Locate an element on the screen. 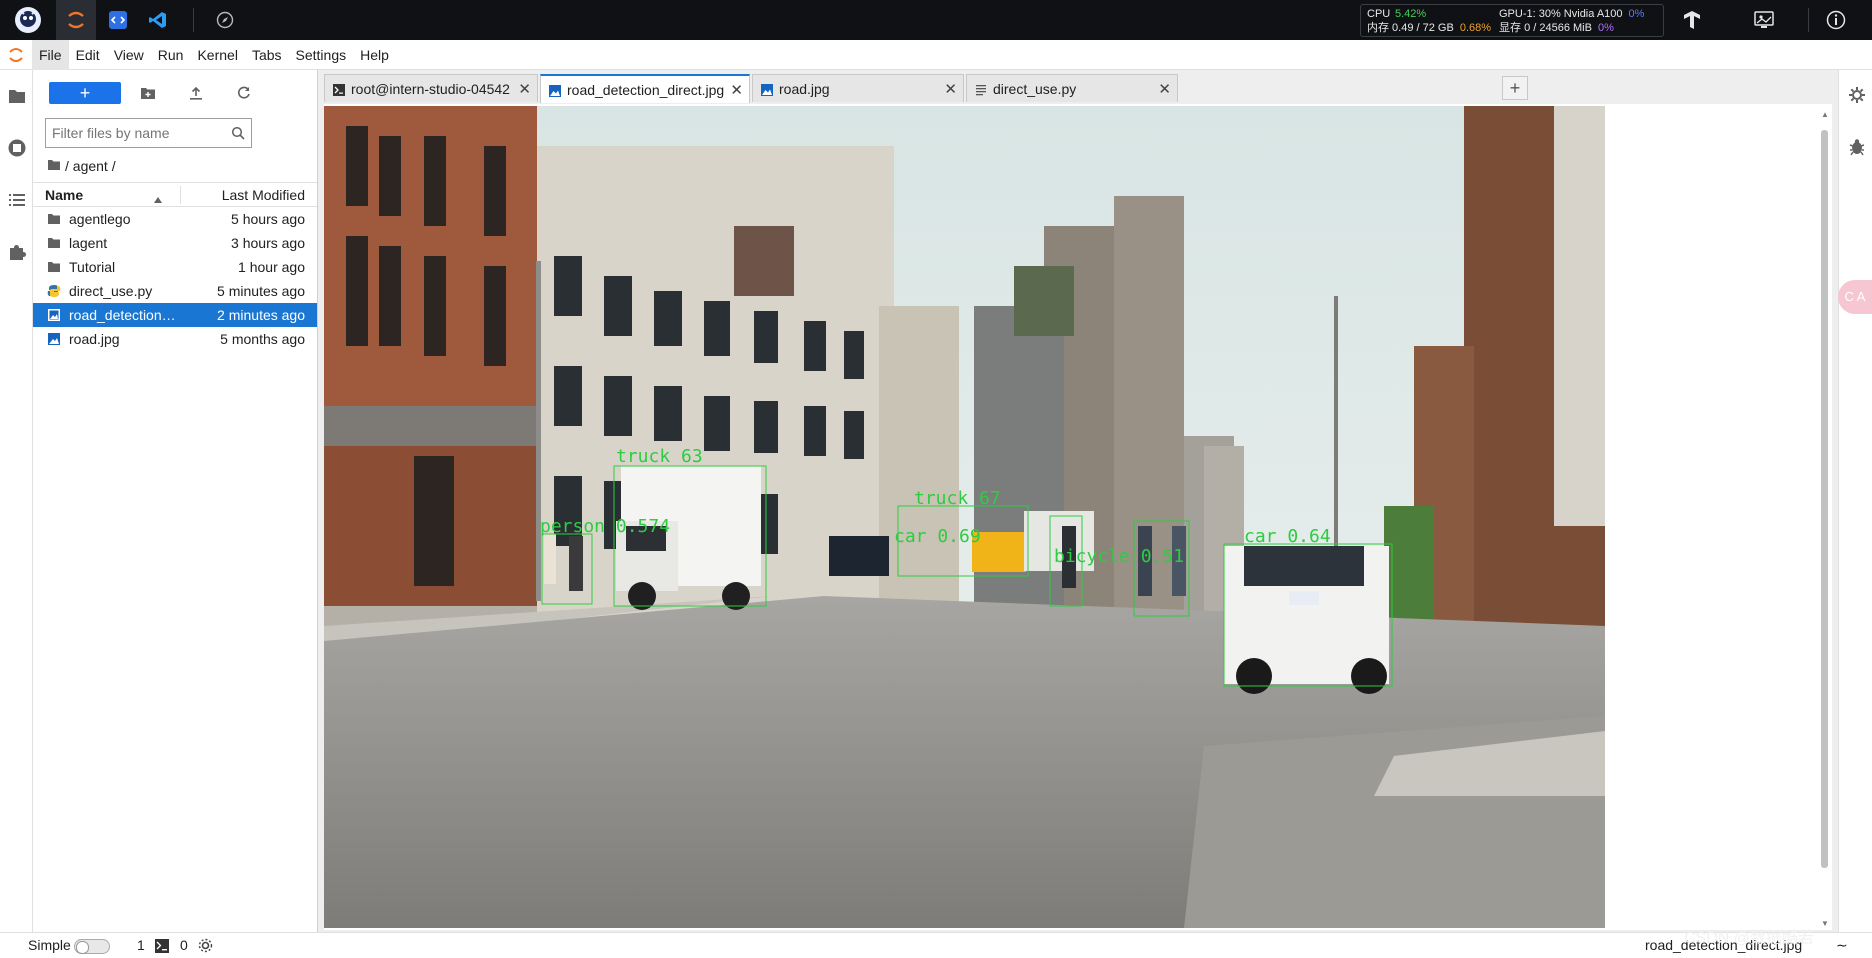 The height and width of the screenshot is (958, 1872). column-name-header: Name is located at coordinates (64, 195).